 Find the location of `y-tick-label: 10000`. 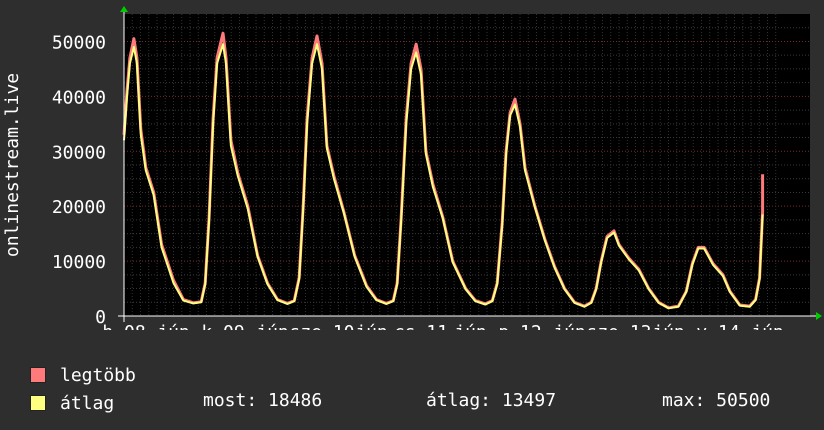

y-tick-label: 10000 is located at coordinates (79, 262).